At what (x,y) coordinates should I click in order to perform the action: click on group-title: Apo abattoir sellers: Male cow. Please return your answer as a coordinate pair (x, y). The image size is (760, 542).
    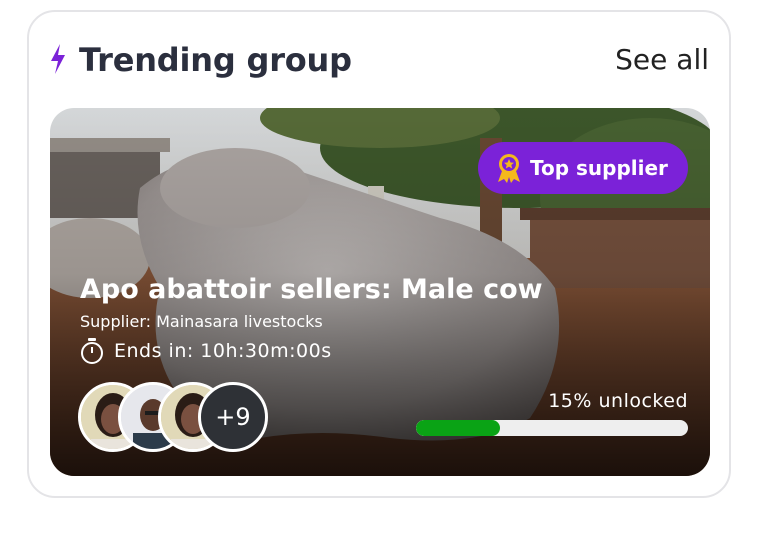
    Looking at the image, I should click on (311, 289).